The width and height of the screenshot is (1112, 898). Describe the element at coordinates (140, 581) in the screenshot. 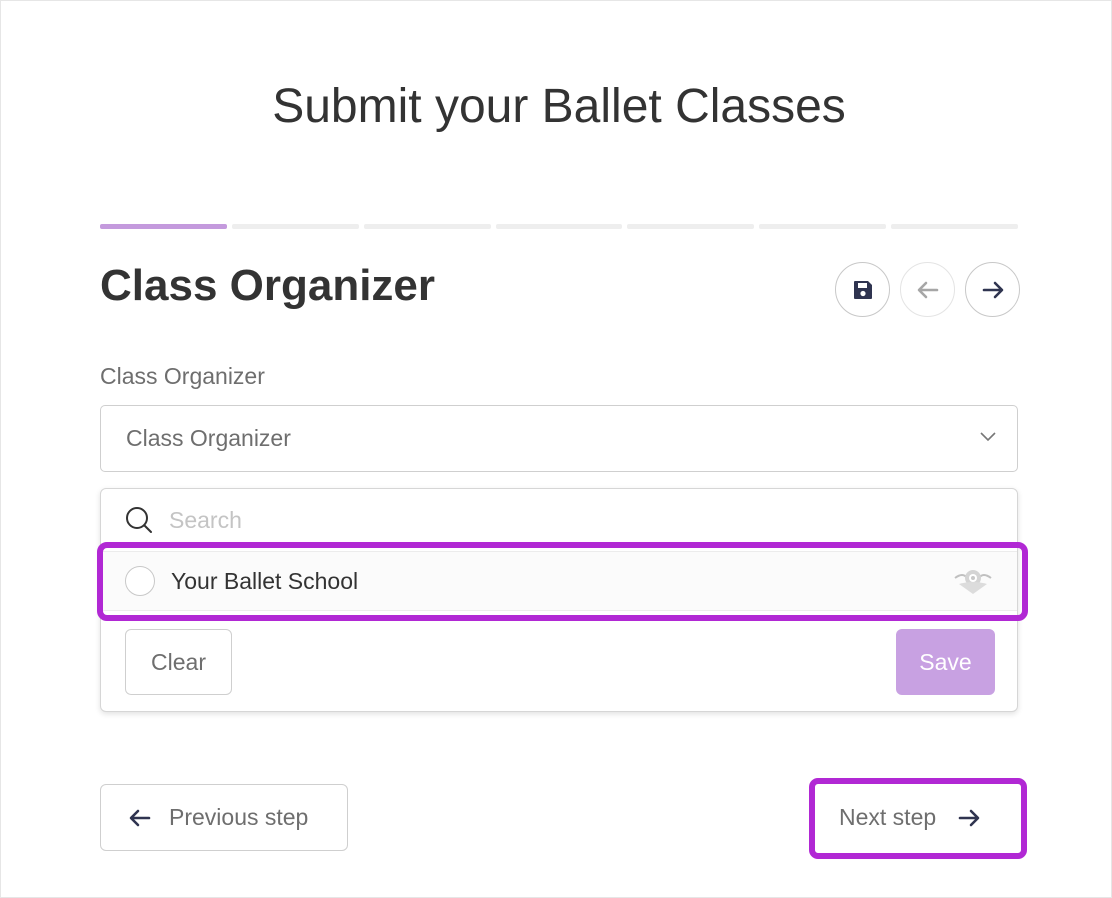

I see `radio-icon` at that location.